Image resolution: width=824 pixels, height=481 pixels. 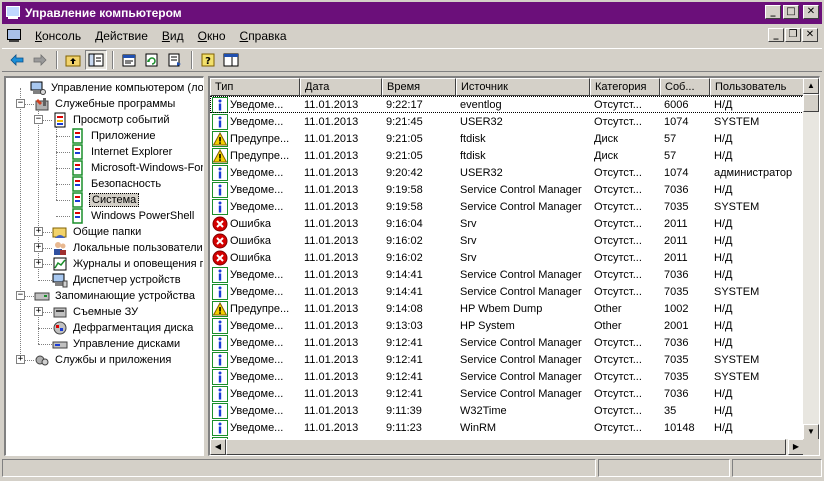 I want to click on tree-item: Windows PowerShell, so click(x=133, y=216).